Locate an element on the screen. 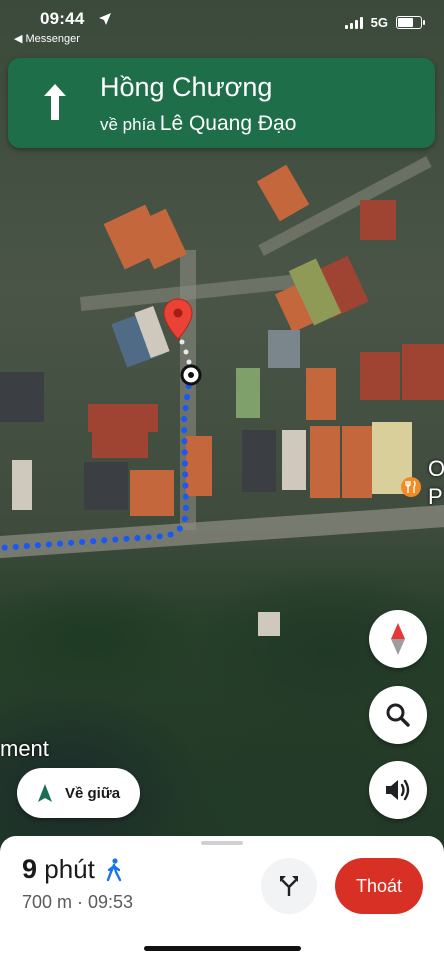 This screenshot has width=444, height=960. street-name: Hồng Chương is located at coordinates (186, 87).